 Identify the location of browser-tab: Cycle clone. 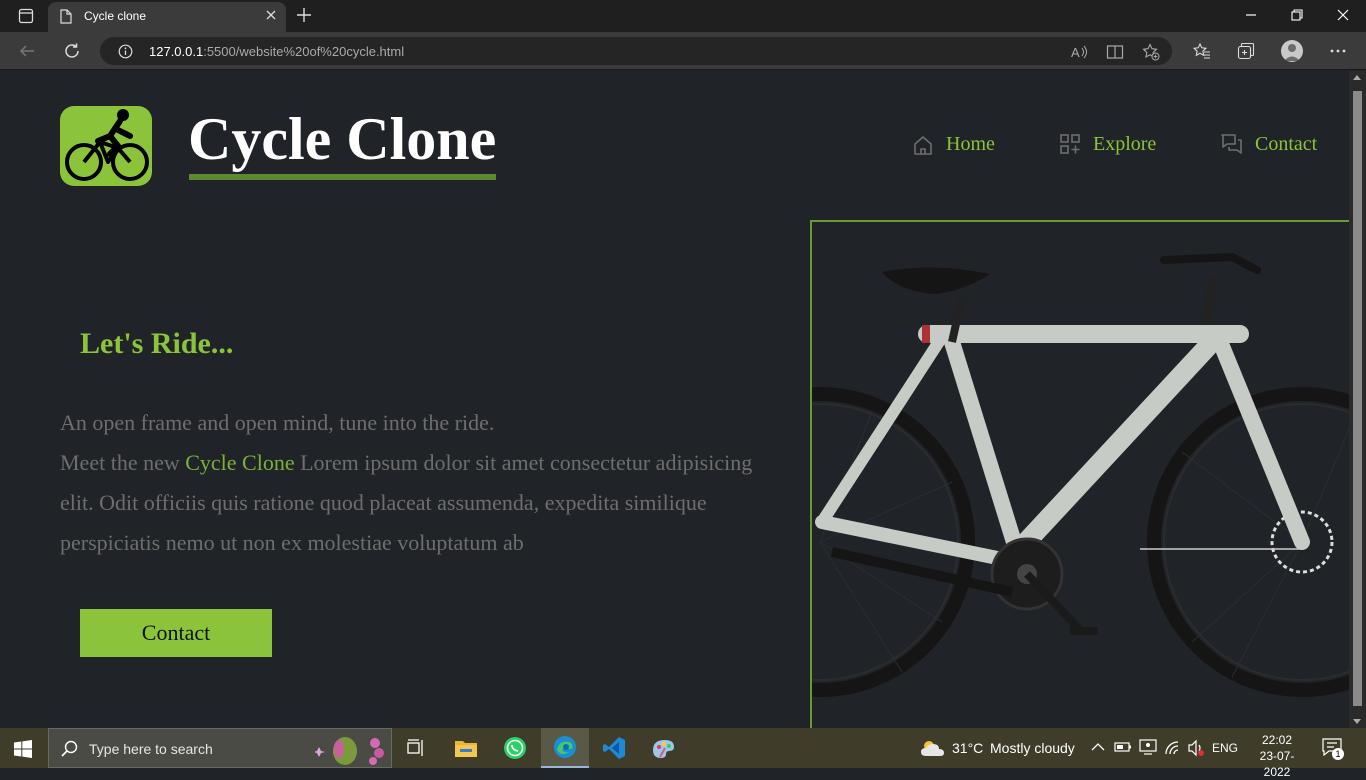
(167, 17).